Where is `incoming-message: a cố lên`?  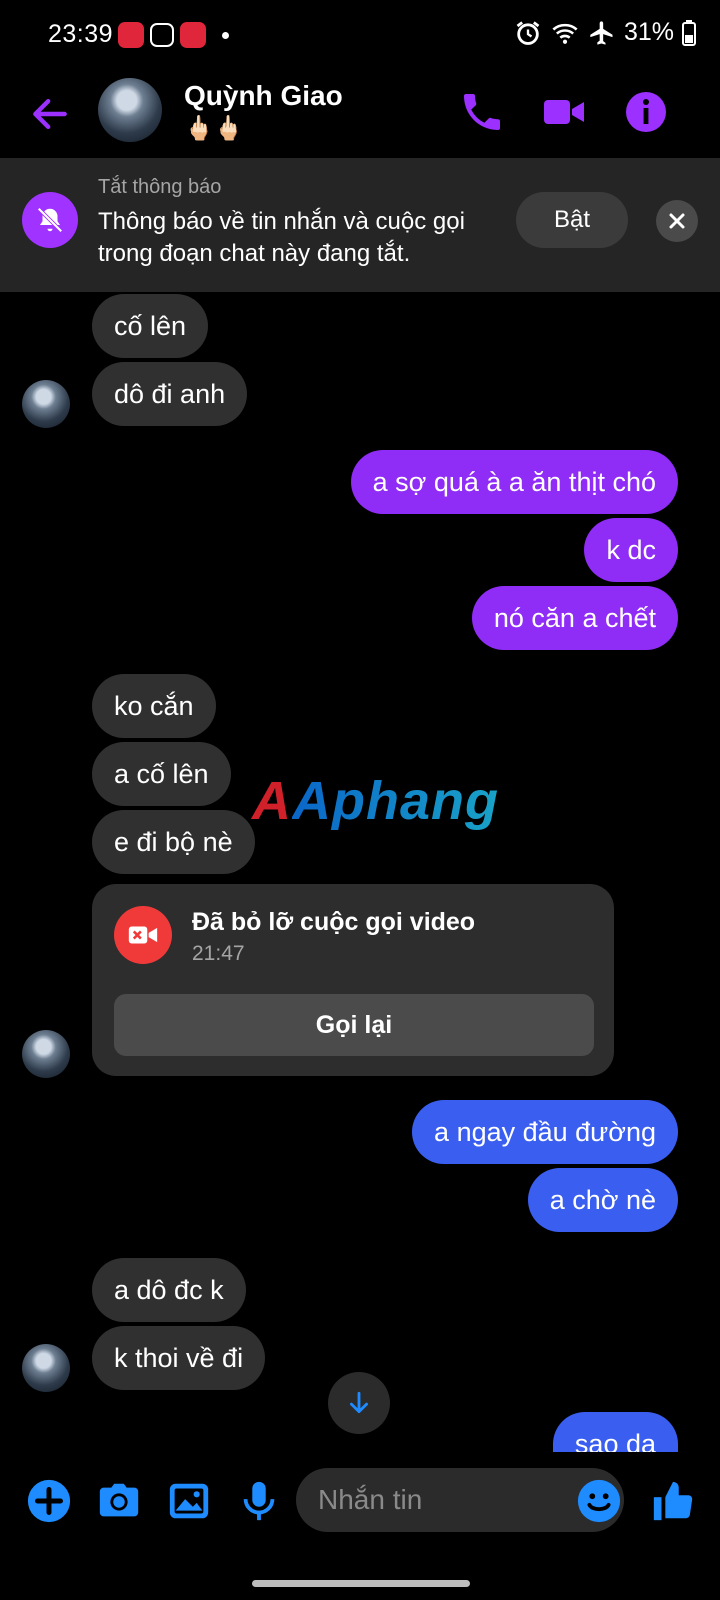
incoming-message: a cố lên is located at coordinates (161, 774).